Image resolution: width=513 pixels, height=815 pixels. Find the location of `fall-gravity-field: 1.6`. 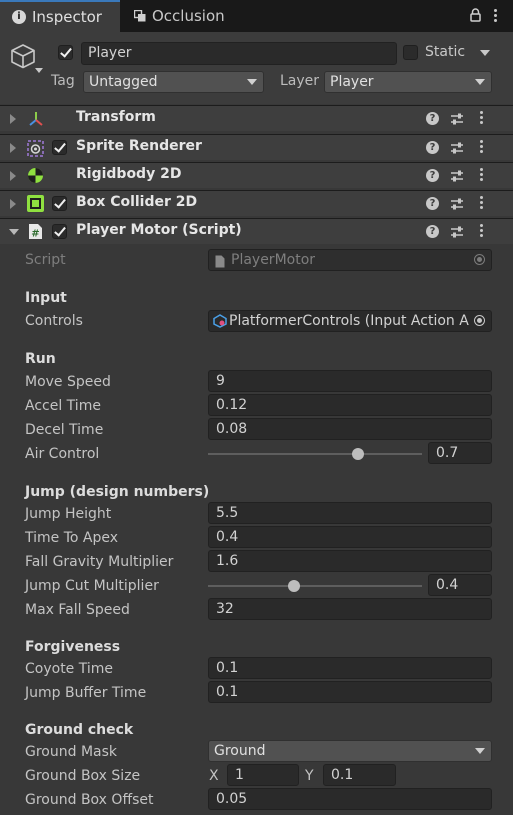

fall-gravity-field: 1.6 is located at coordinates (350, 561).